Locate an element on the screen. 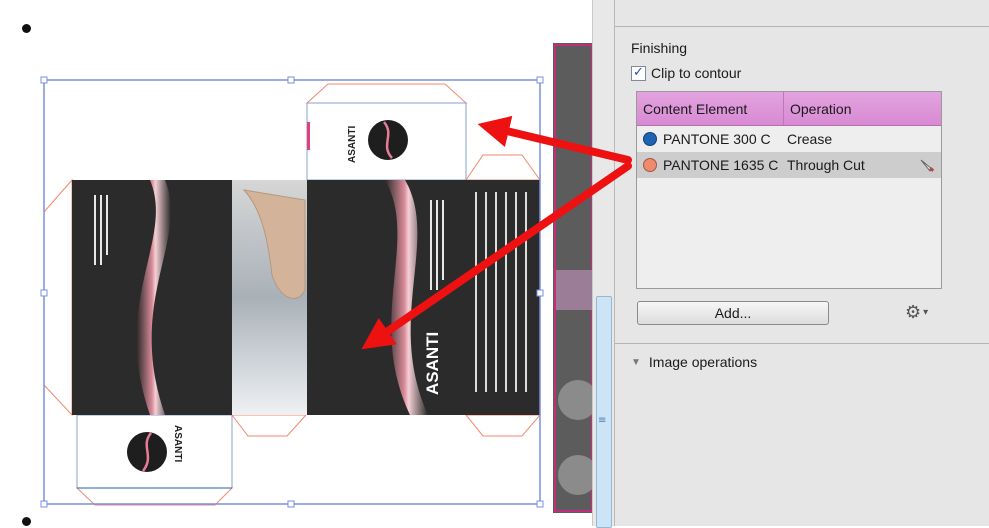  collapse-triangle-icon: ▼ is located at coordinates (636, 362).